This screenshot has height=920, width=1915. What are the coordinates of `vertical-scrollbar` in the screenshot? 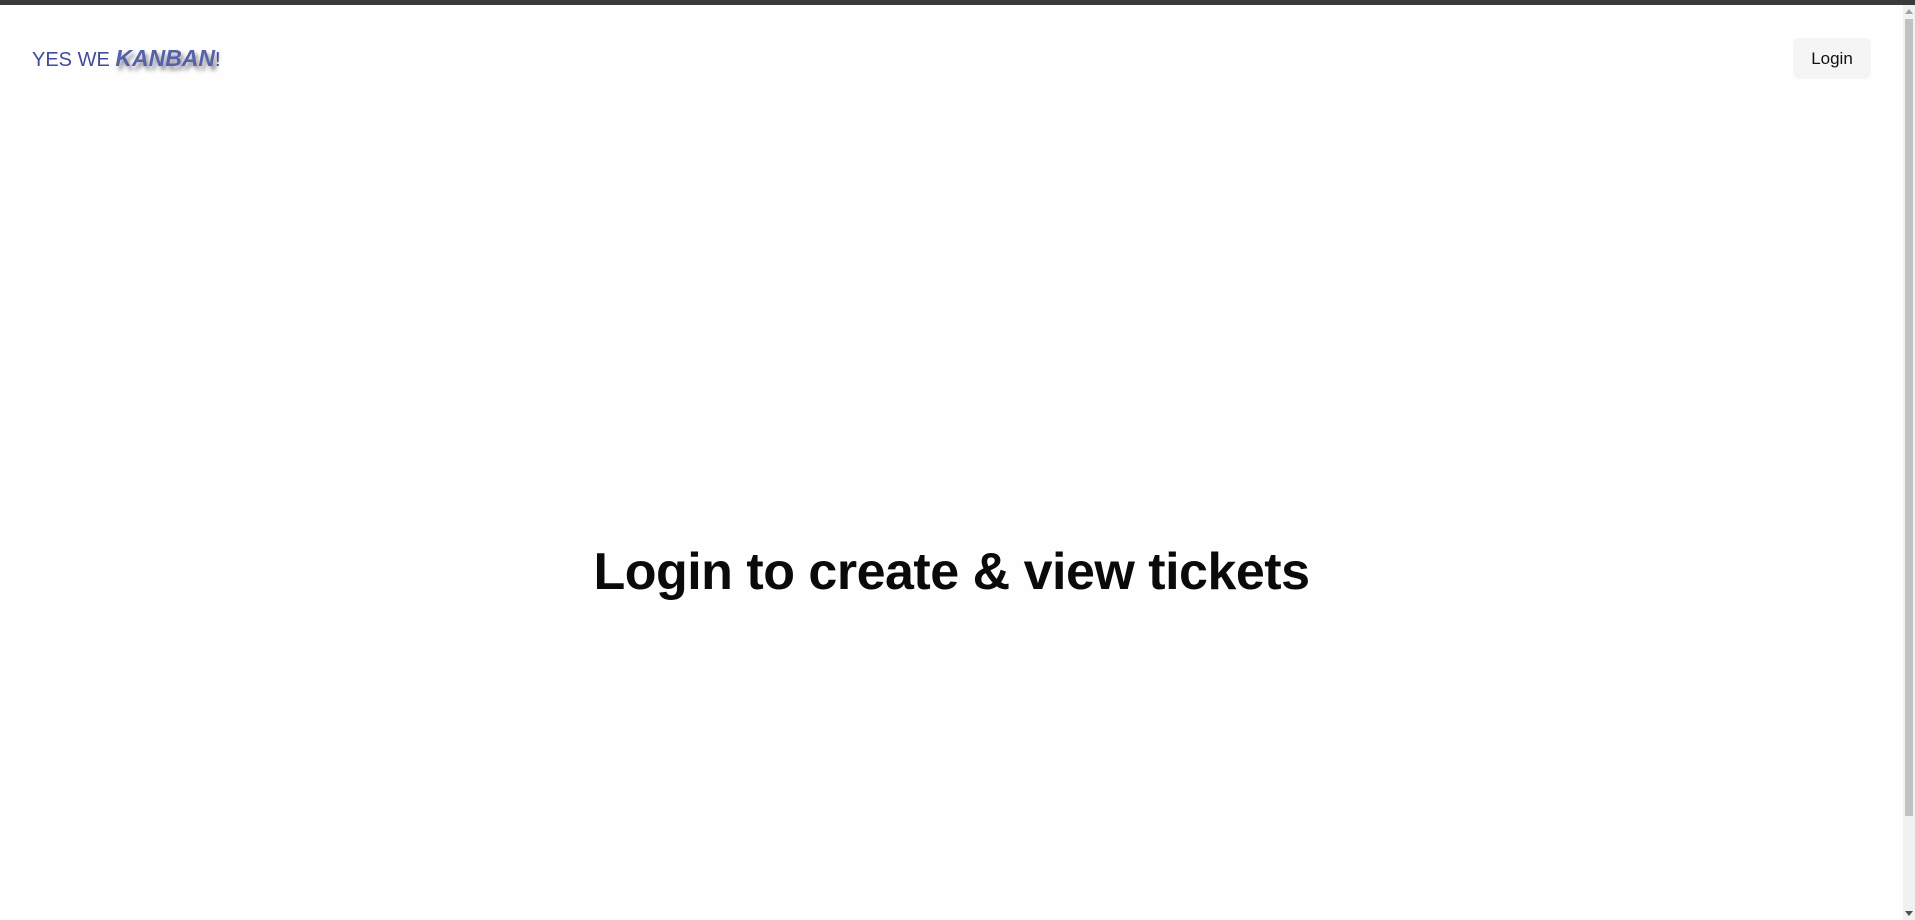 It's located at (1909, 462).